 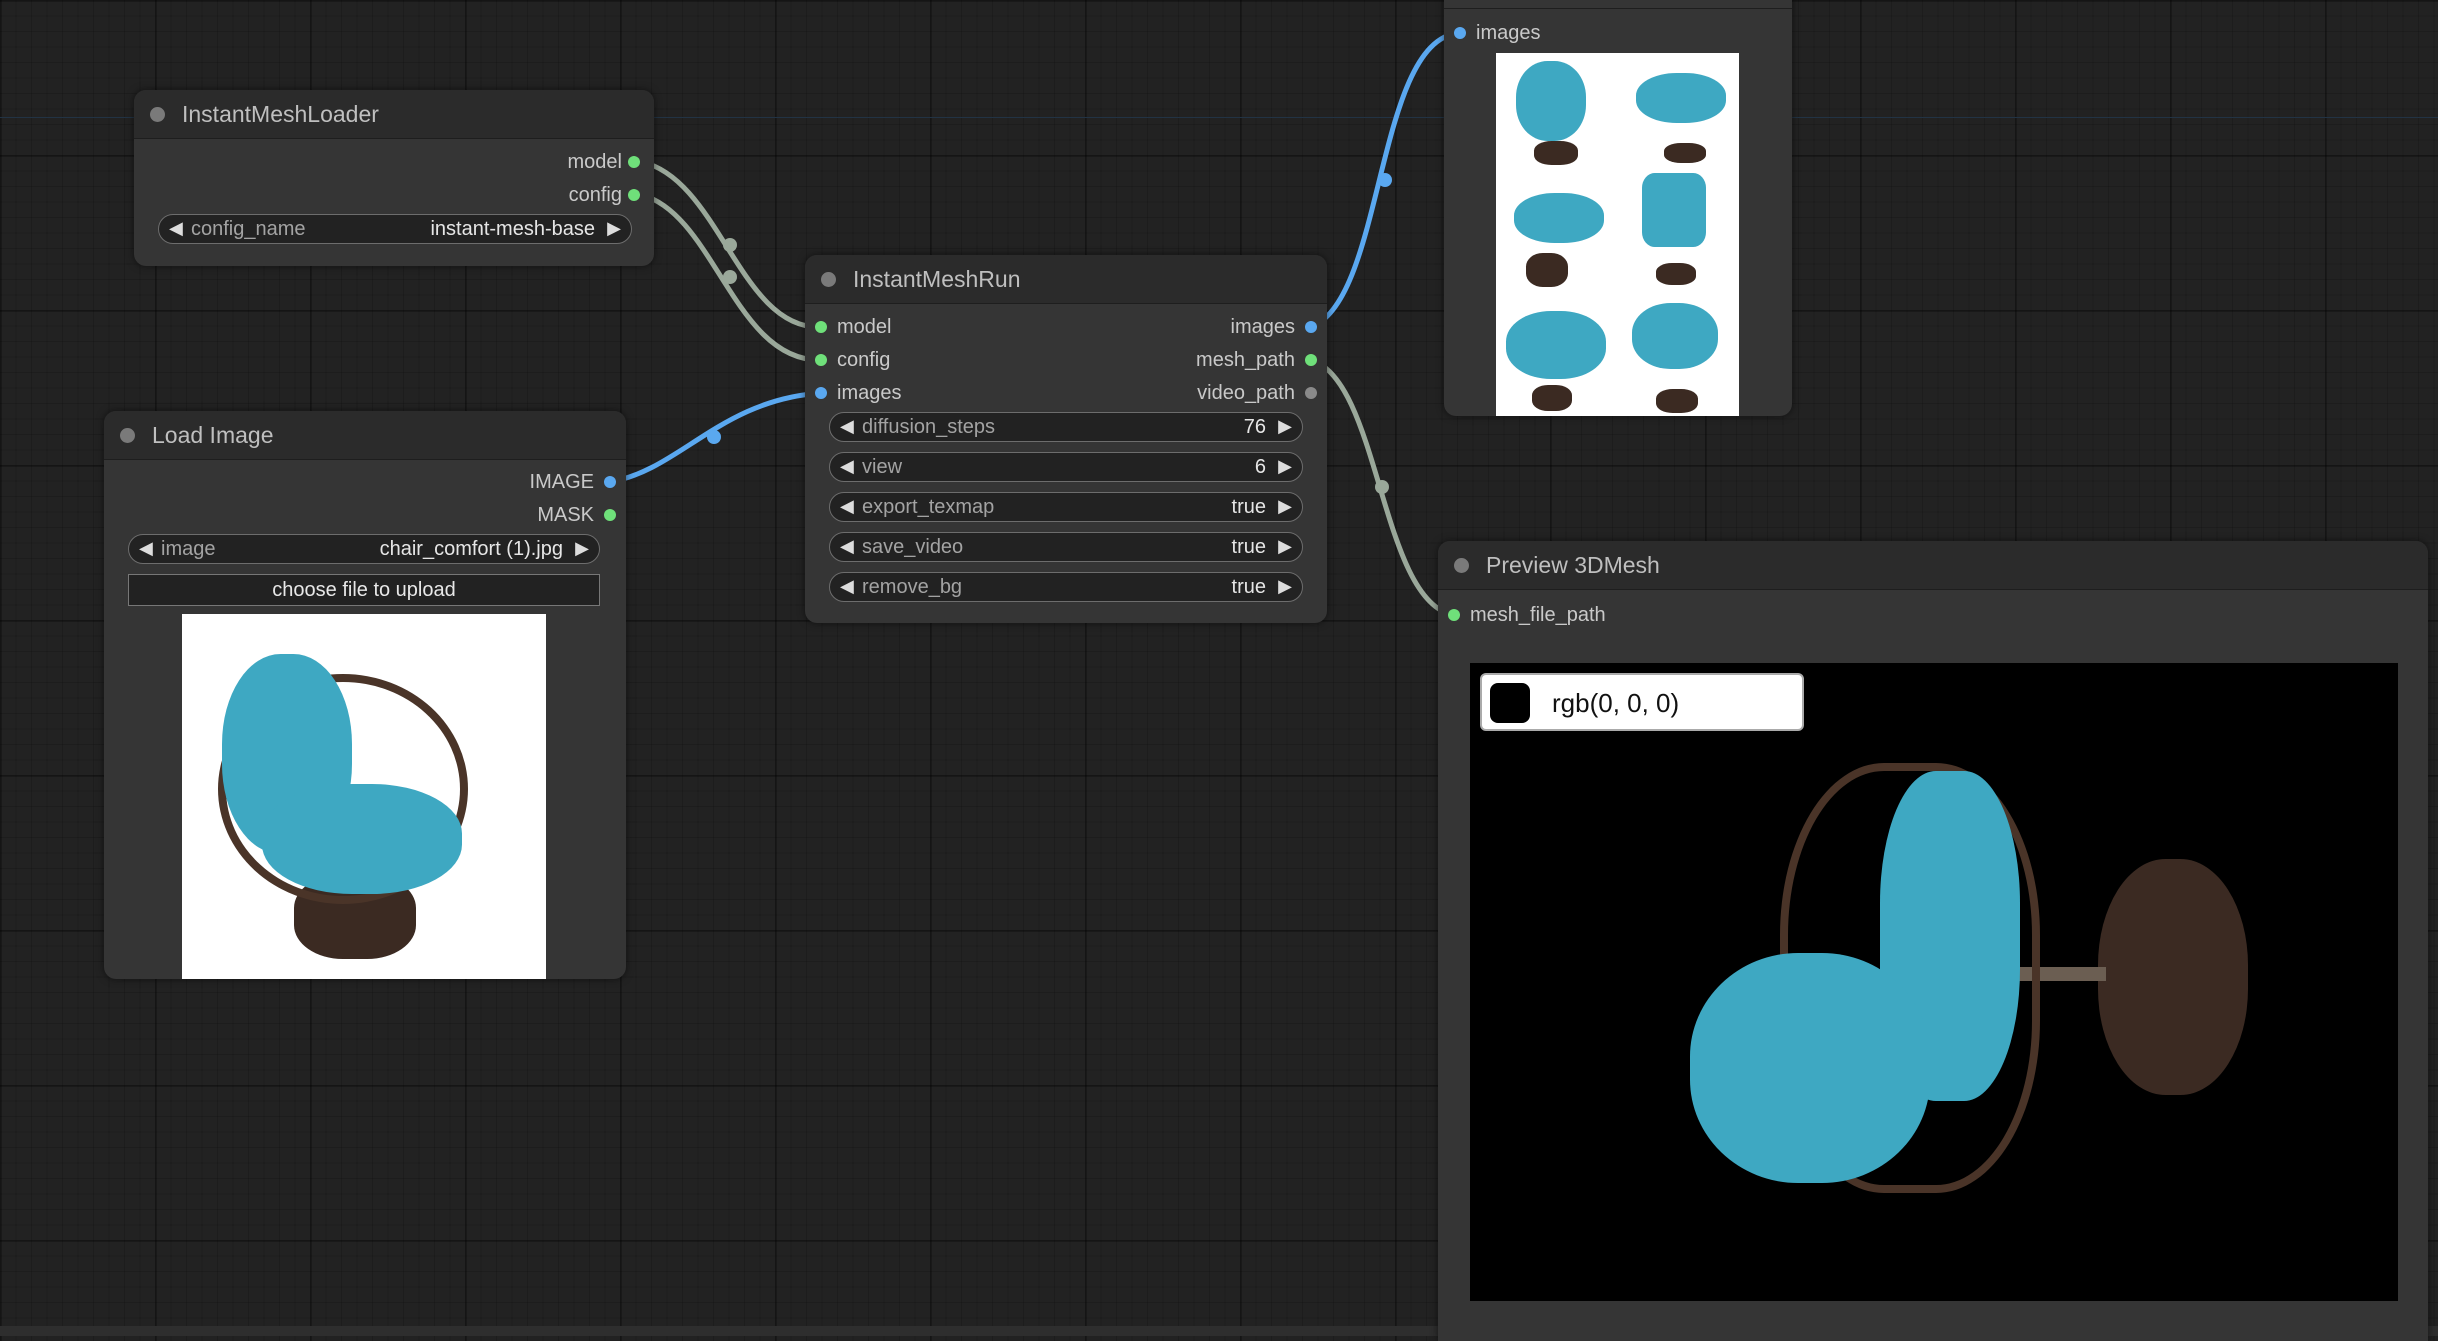 I want to click on bg-color-picker: rgb(0, 0, 0), so click(x=1642, y=702).